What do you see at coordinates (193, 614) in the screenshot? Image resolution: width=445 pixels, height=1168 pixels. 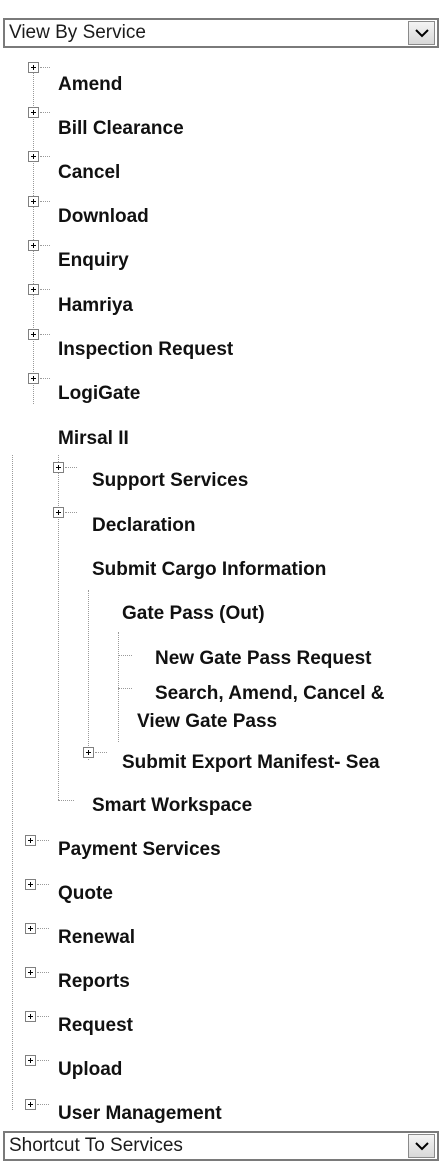 I see `tree-item-gate-pass-out: Gate Pass (Out)` at bounding box center [193, 614].